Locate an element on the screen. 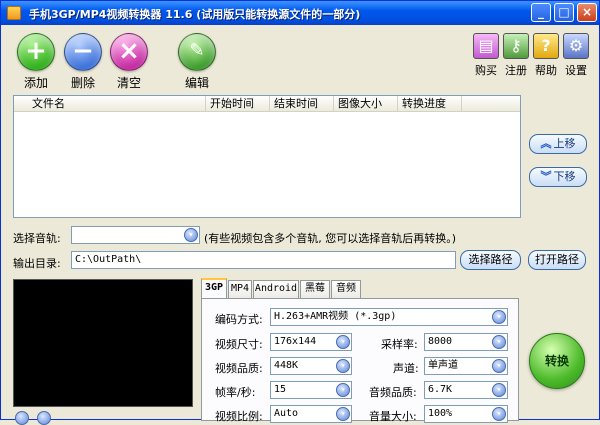 This screenshot has width=600, height=425. column-start-time: 开始时间 is located at coordinates (238, 104).